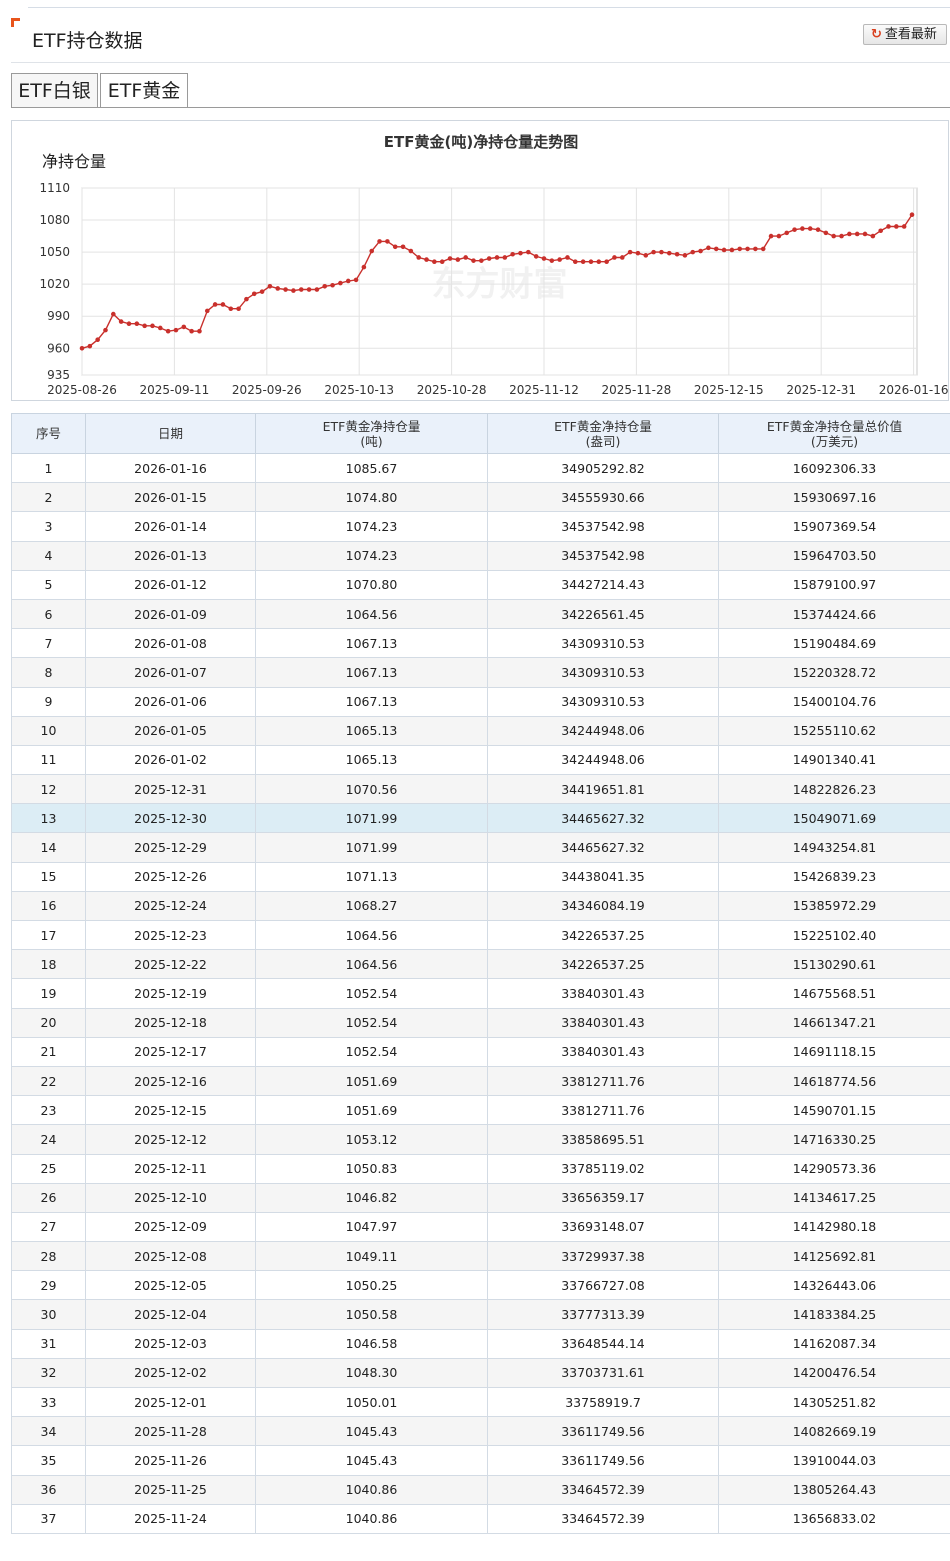 Image resolution: width=950 pixels, height=1561 pixels. What do you see at coordinates (603, 1197) in the screenshot?
I see `cell-ounces: 33656359.17` at bounding box center [603, 1197].